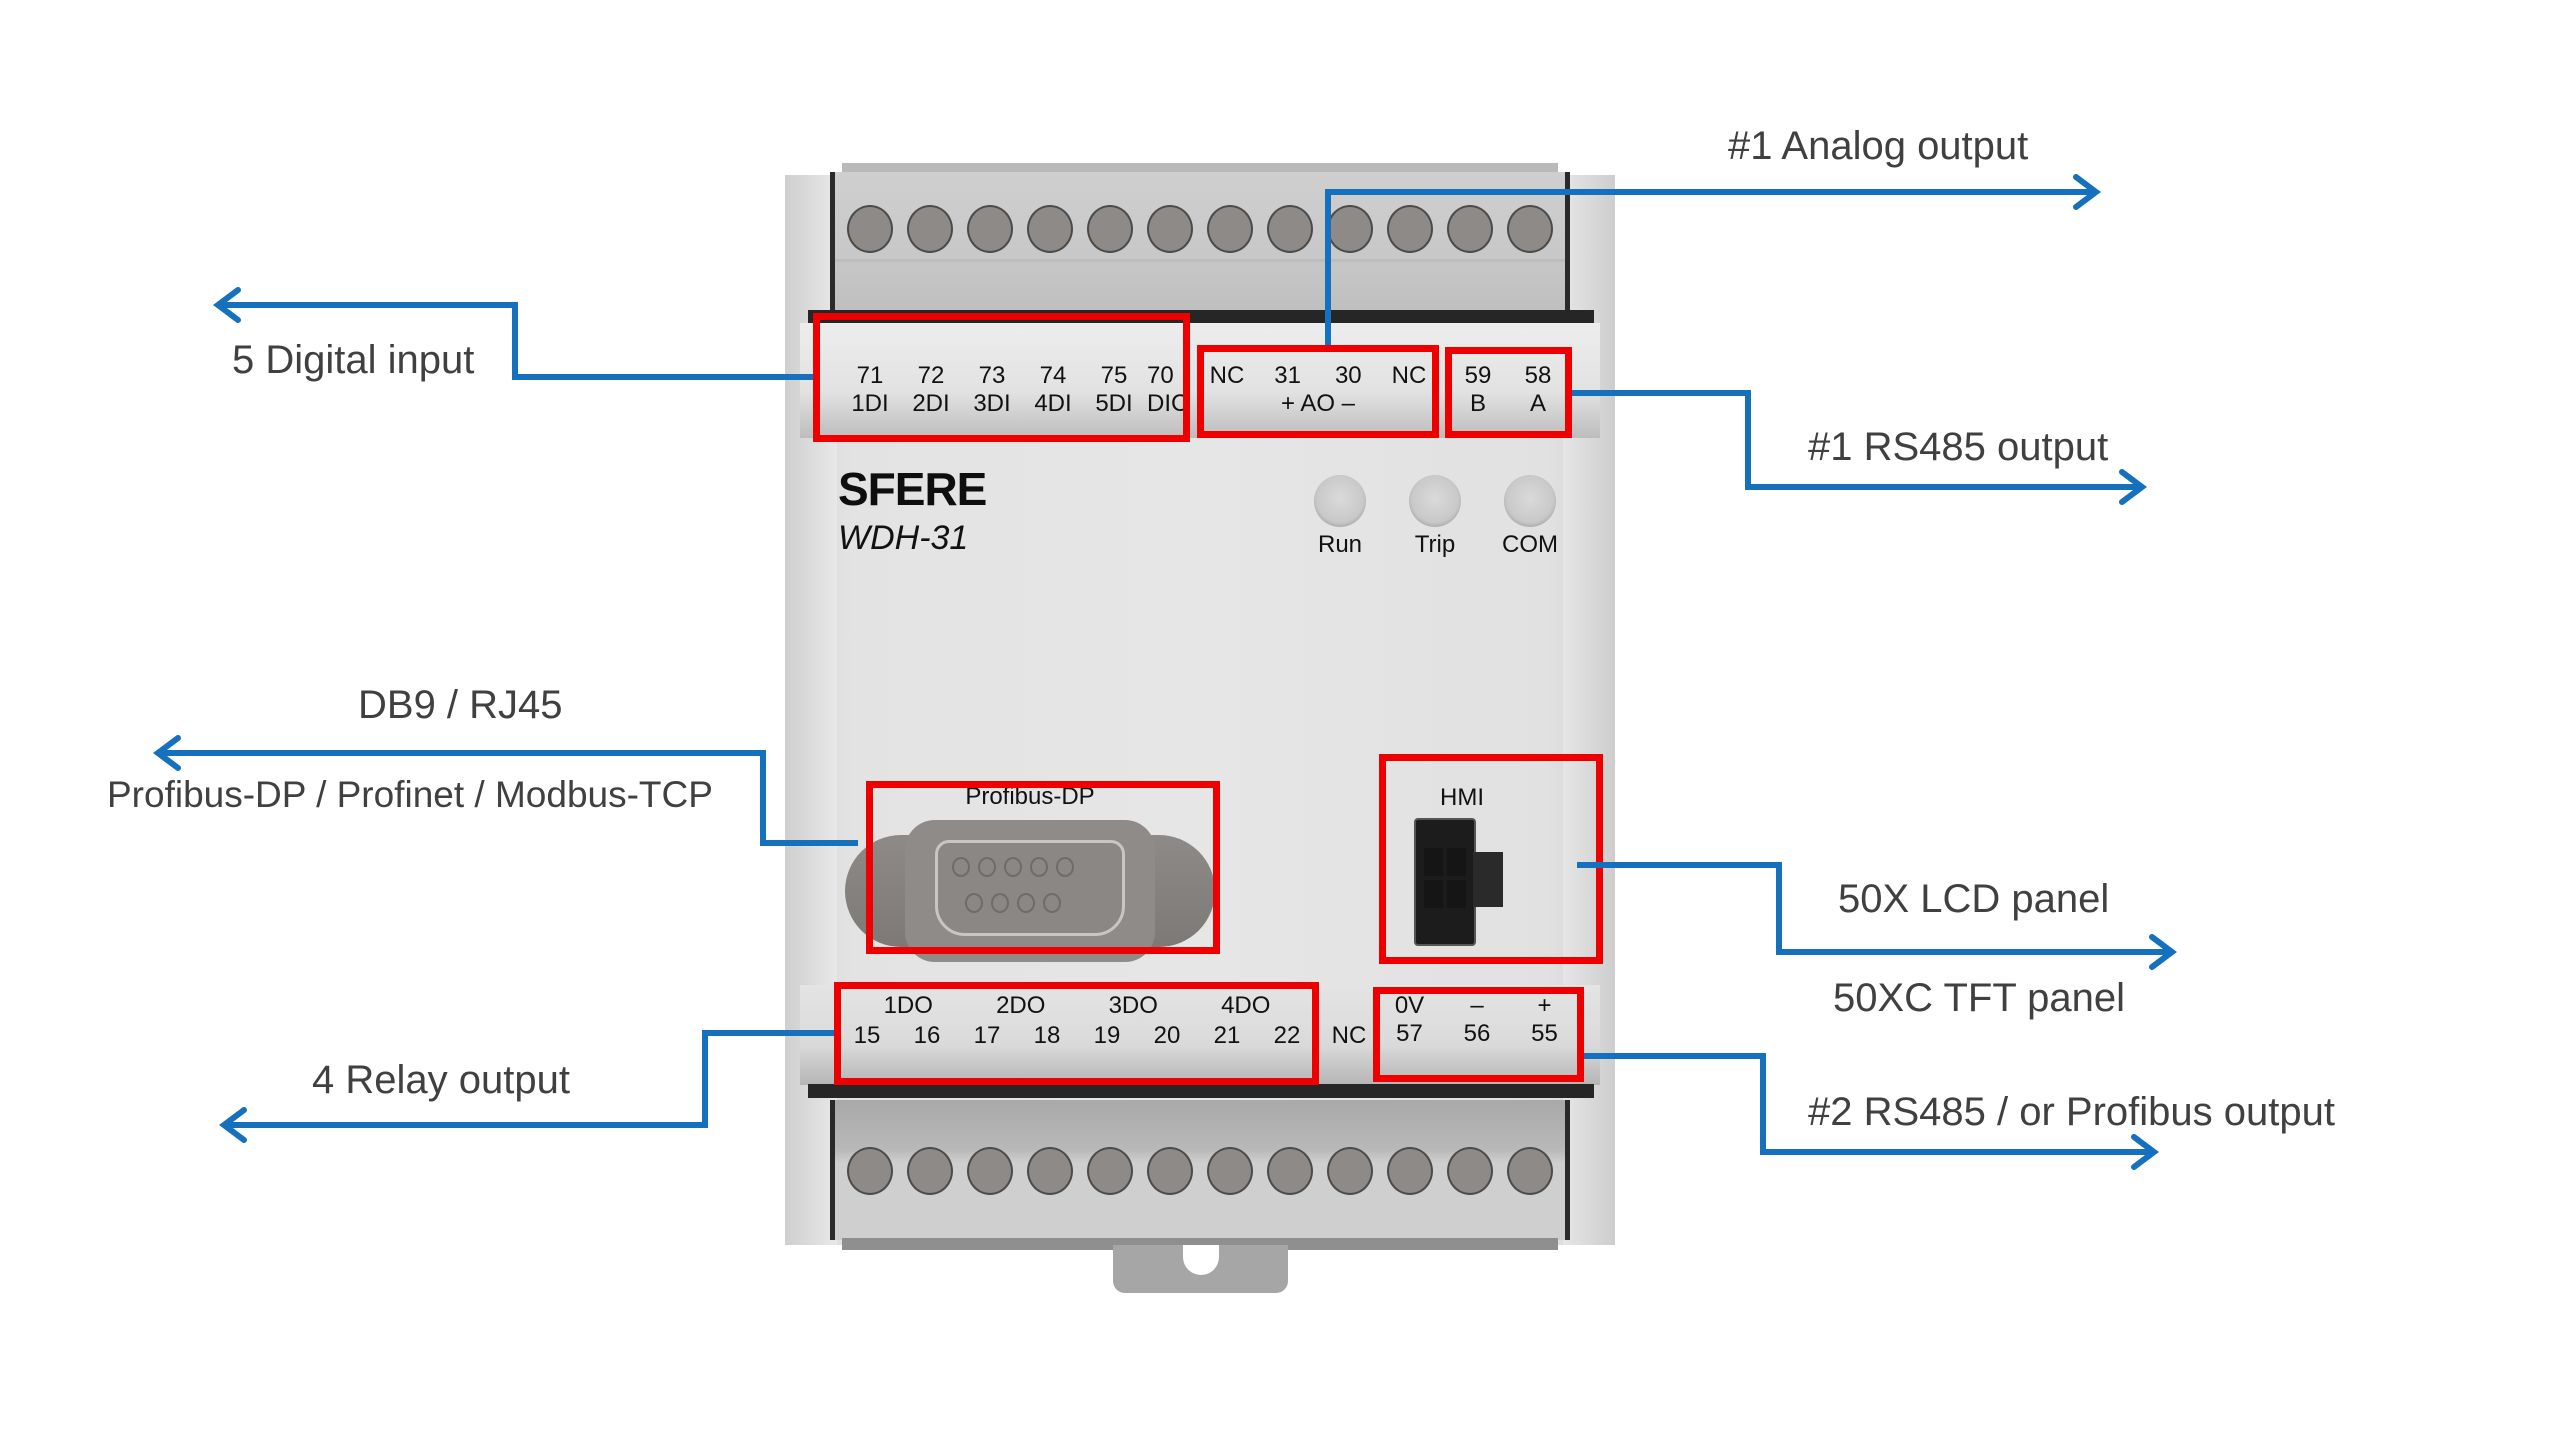 The height and width of the screenshot is (1440, 2560). Describe the element at coordinates (1958, 447) in the screenshot. I see `annotation-rs485-1: #1 RS485 output` at that location.